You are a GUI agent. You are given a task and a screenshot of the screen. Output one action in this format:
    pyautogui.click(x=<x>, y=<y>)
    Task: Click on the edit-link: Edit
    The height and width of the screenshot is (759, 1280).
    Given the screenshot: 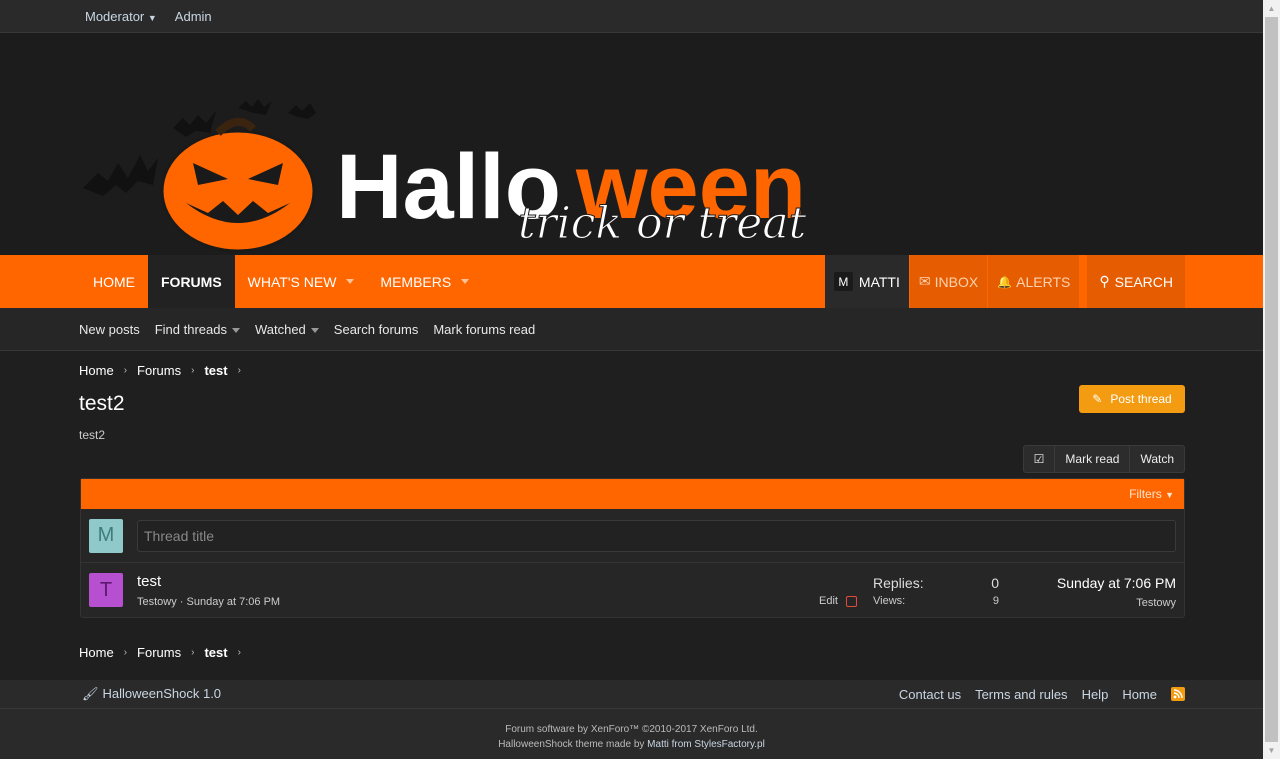 What is the action you would take?
    pyautogui.click(x=828, y=601)
    